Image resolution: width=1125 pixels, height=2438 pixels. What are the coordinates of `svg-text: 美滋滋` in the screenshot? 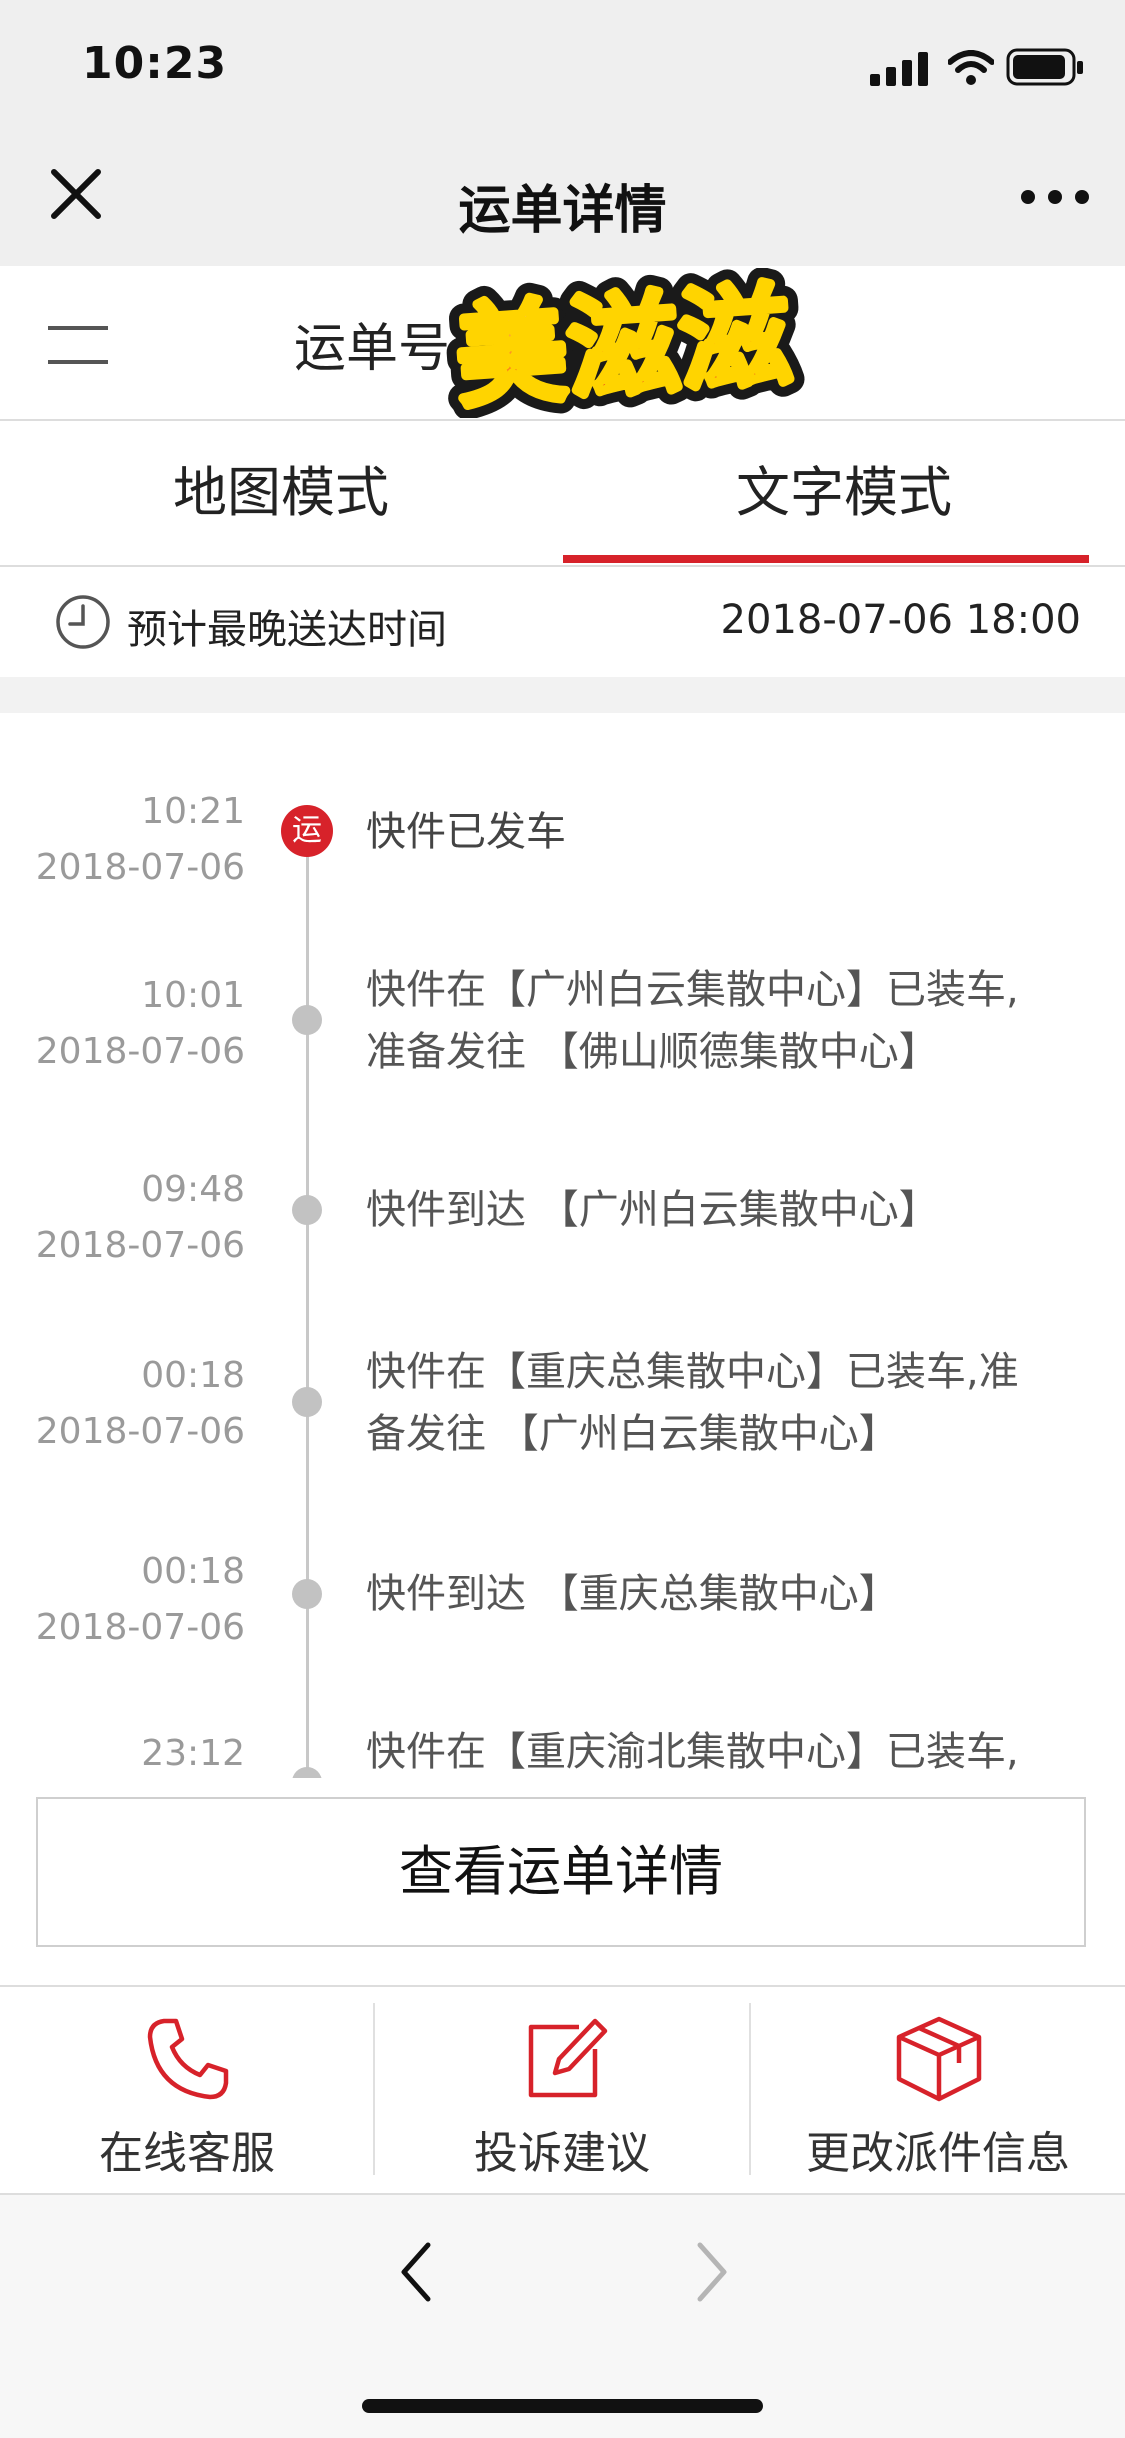 It's located at (623, 344).